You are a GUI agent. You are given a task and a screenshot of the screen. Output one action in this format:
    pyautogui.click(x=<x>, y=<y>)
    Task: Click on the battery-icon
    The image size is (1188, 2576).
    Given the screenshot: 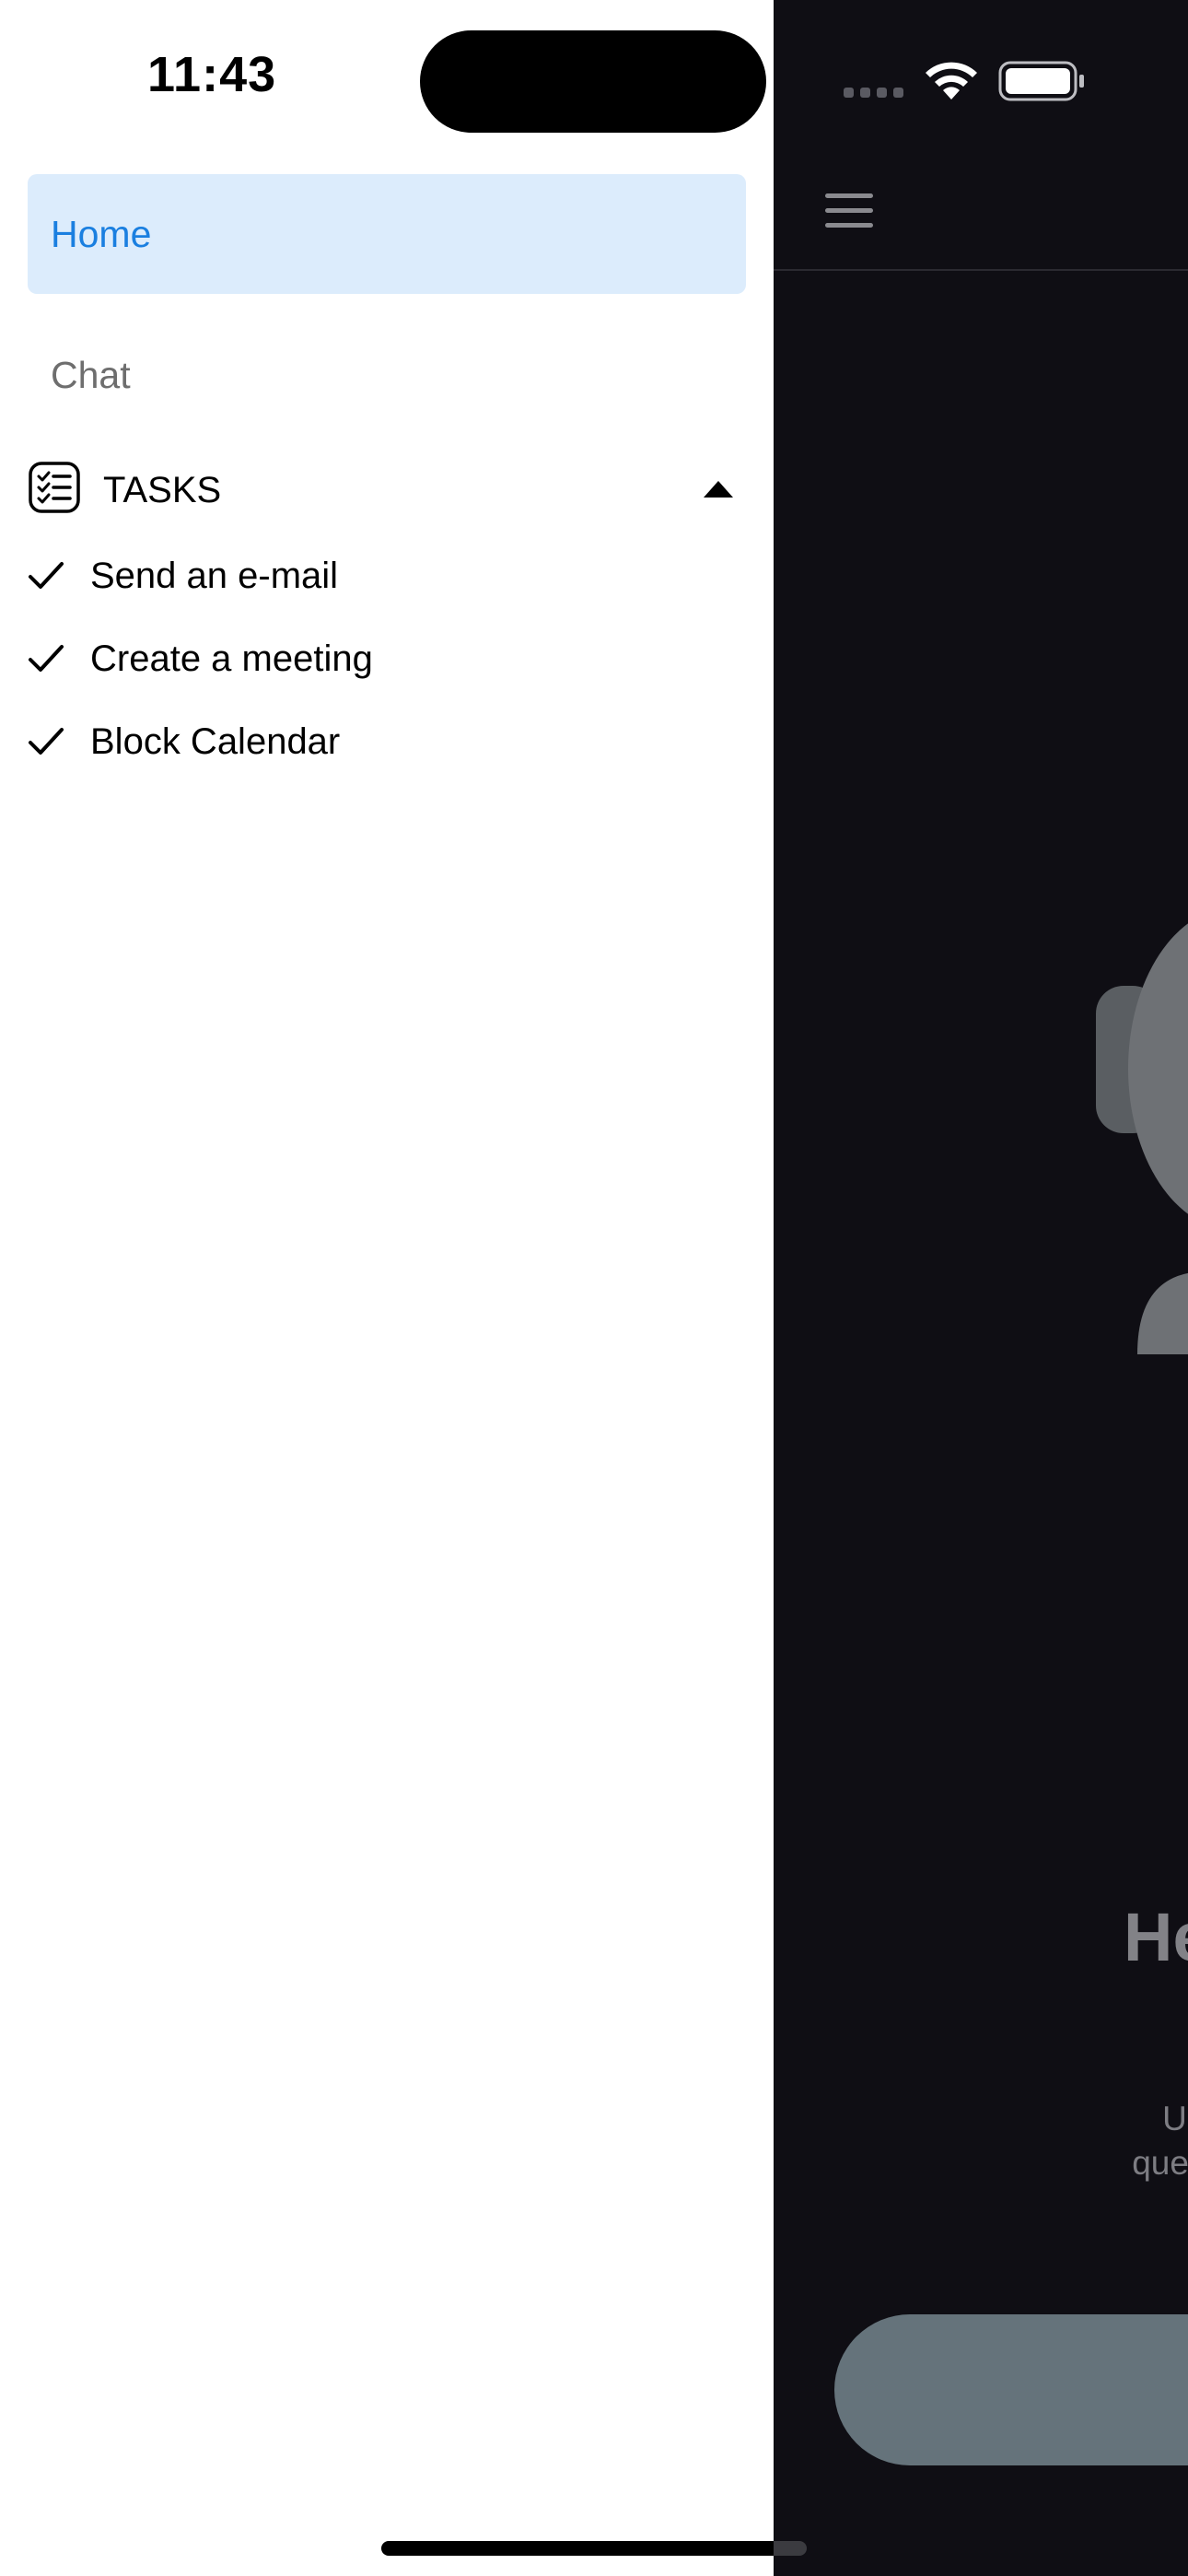 What is the action you would take?
    pyautogui.click(x=1041, y=81)
    